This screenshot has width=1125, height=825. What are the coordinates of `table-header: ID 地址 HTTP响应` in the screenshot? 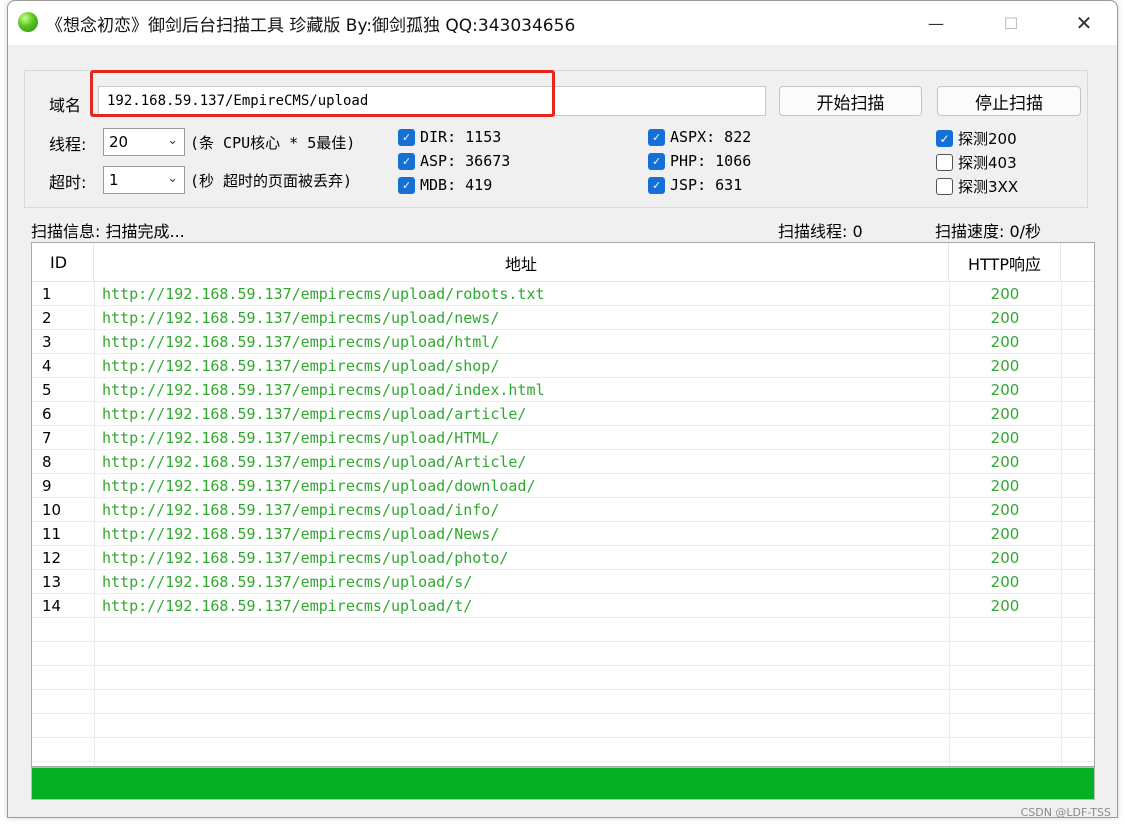 It's located at (563, 262).